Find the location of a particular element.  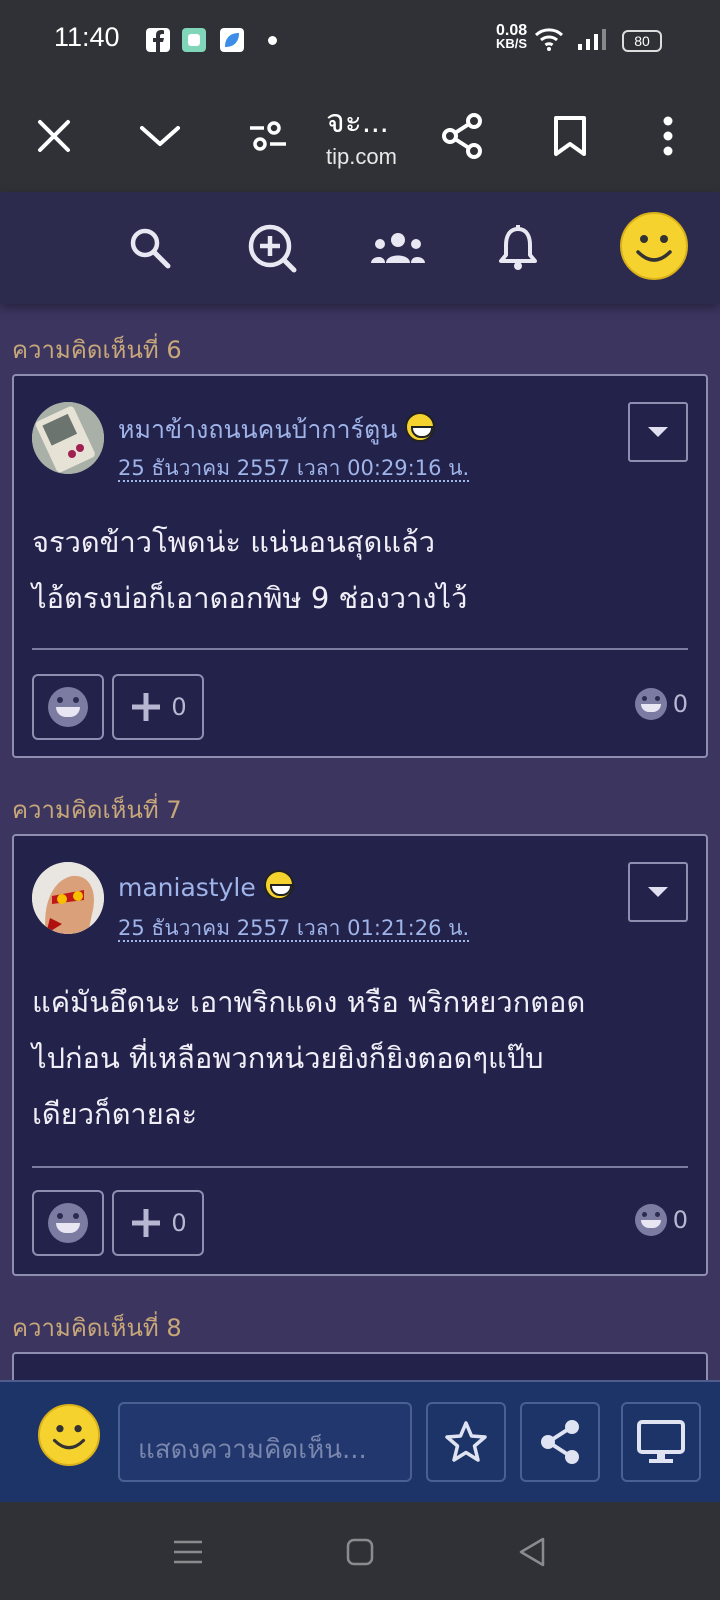

bell-icon is located at coordinates (518, 248).